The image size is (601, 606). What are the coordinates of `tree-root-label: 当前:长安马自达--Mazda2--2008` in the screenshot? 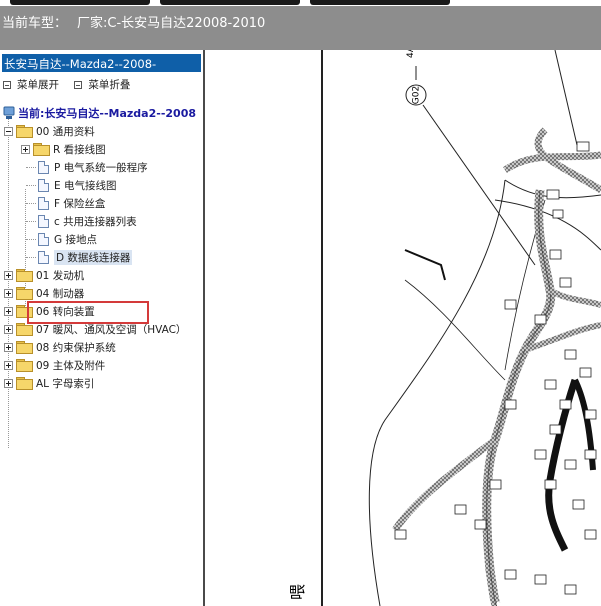 It's located at (107, 113).